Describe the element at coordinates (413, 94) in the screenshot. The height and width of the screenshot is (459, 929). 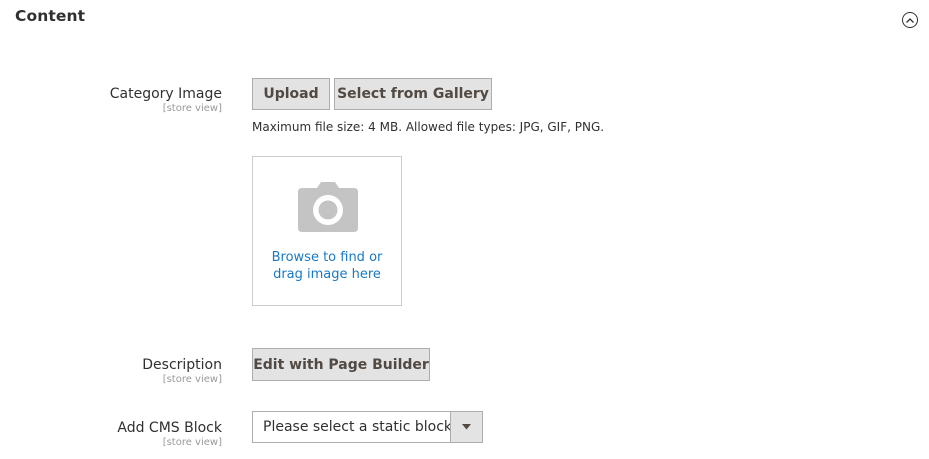
I see `select-from-gallery-button: Select from Gallery` at that location.